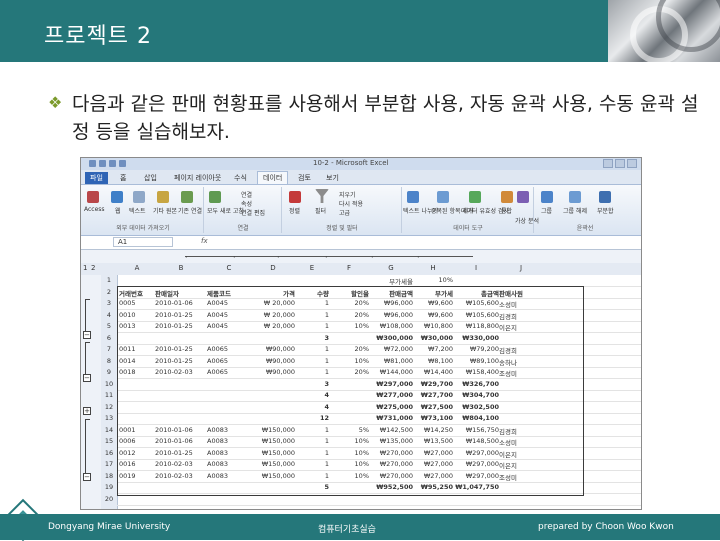 The width and height of the screenshot is (720, 541). What do you see at coordinates (197, 178) in the screenshot?
I see `tab-page-layout: 페이지 레이아웃` at bounding box center [197, 178].